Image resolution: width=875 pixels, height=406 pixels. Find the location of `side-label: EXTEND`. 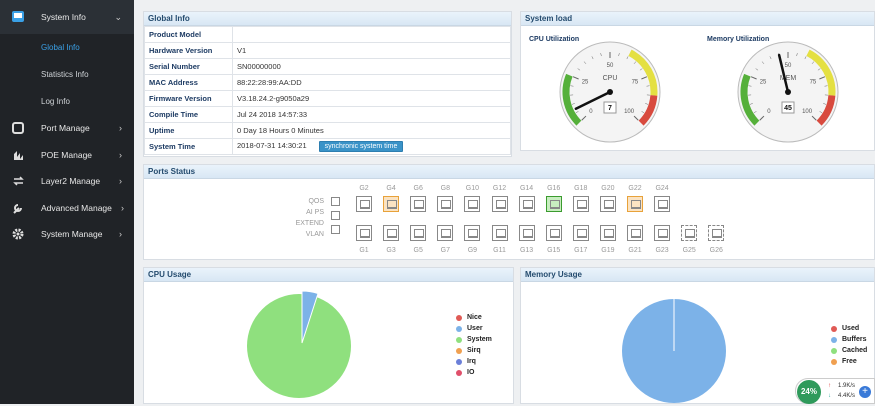

side-label: EXTEND is located at coordinates (304, 223).